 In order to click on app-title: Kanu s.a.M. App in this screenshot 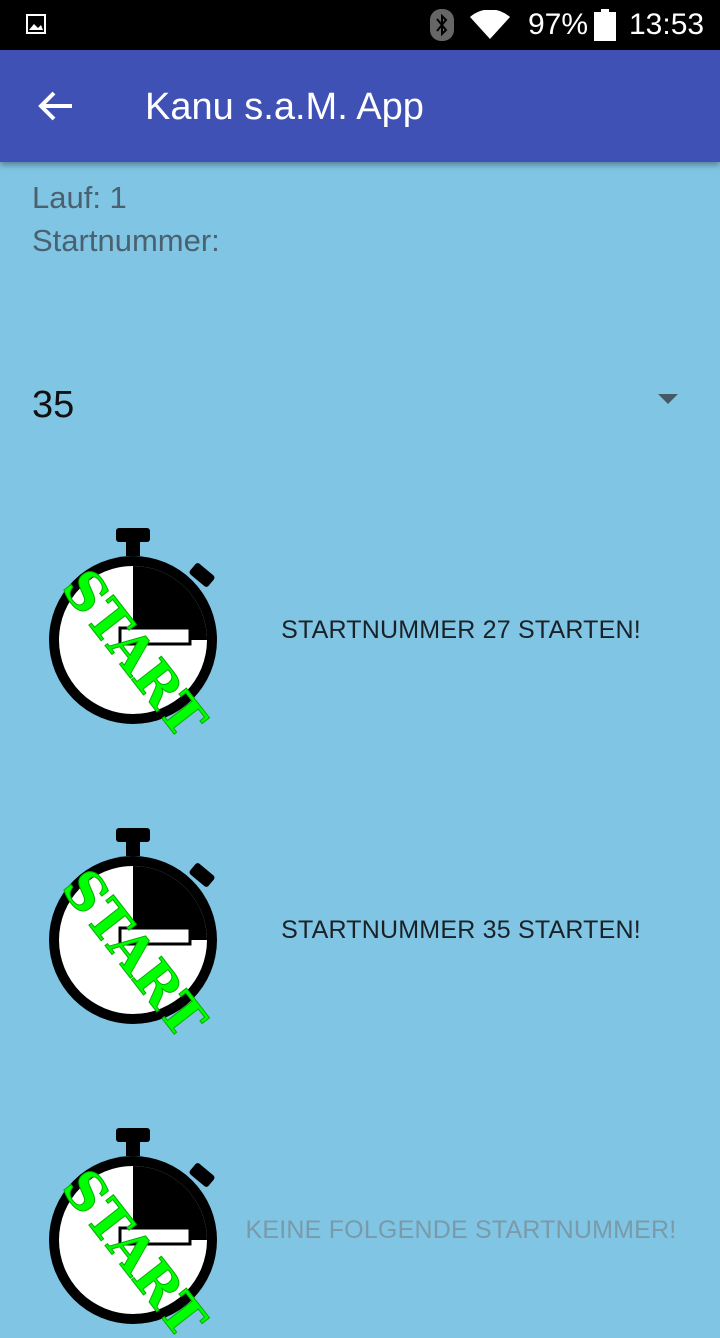, I will do `click(284, 107)`.